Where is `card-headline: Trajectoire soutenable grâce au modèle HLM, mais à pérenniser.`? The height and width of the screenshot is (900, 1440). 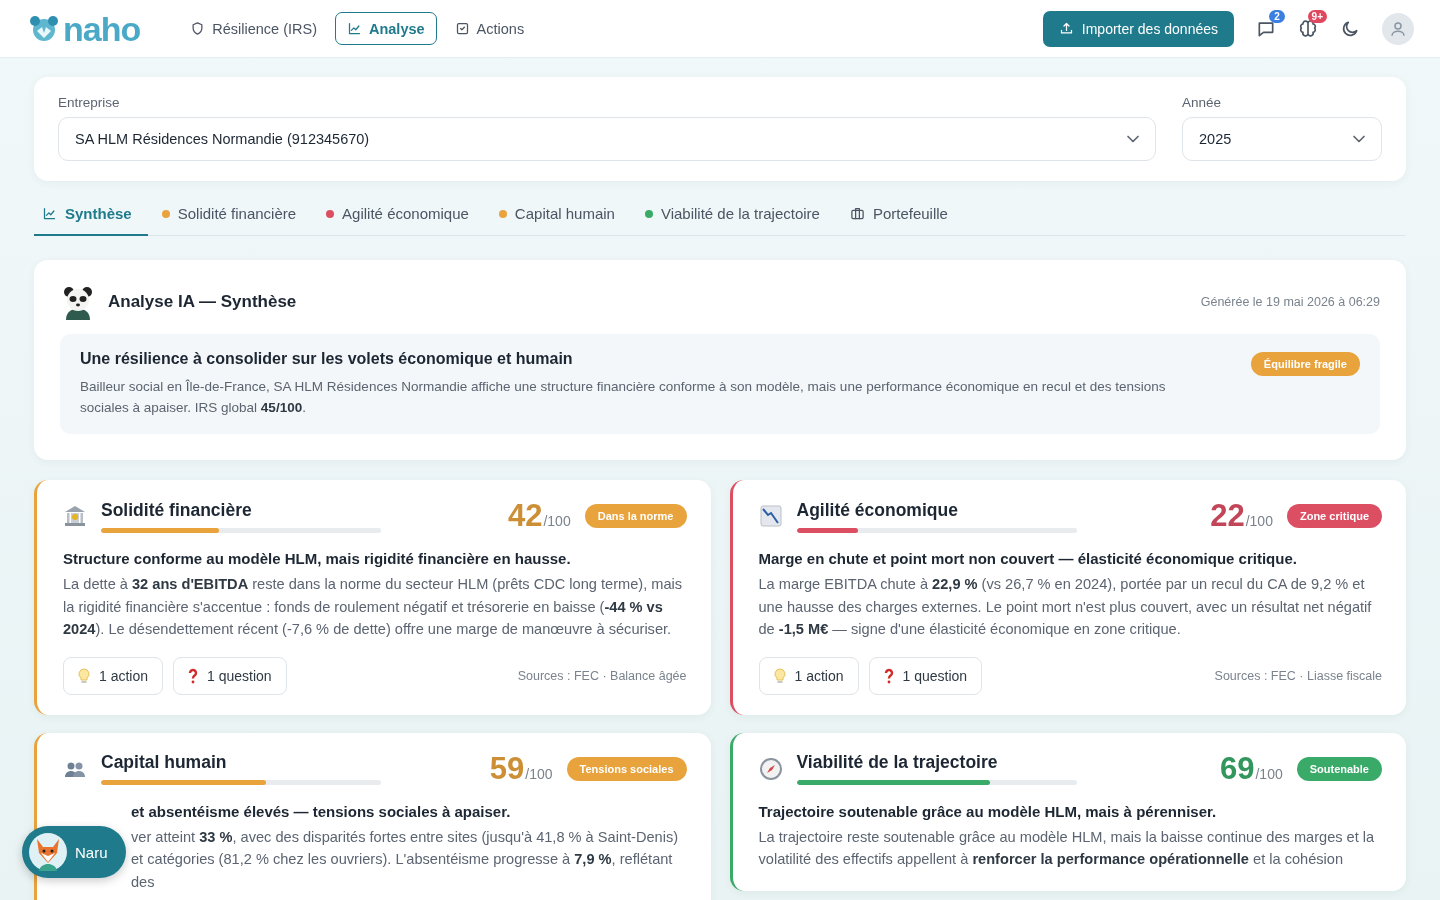
card-headline: Trajectoire soutenable grâce au modèle HLM, mais à pérenniser. is located at coordinates (988, 811).